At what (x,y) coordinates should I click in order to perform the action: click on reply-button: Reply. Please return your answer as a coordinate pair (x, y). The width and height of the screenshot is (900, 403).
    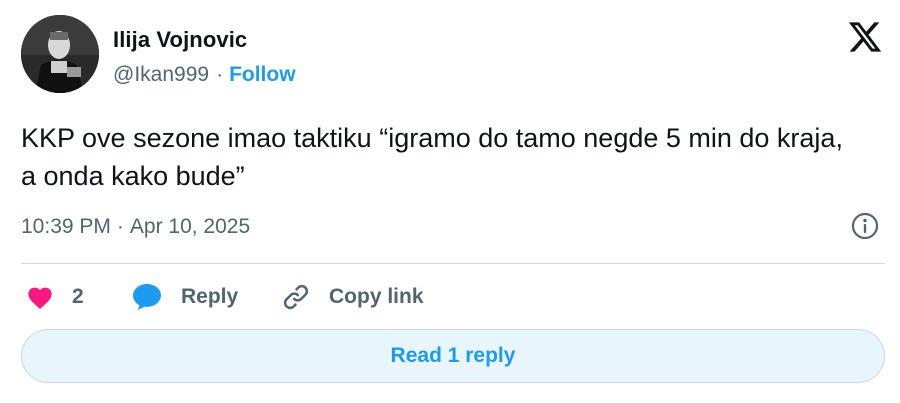
    Looking at the image, I should click on (184, 297).